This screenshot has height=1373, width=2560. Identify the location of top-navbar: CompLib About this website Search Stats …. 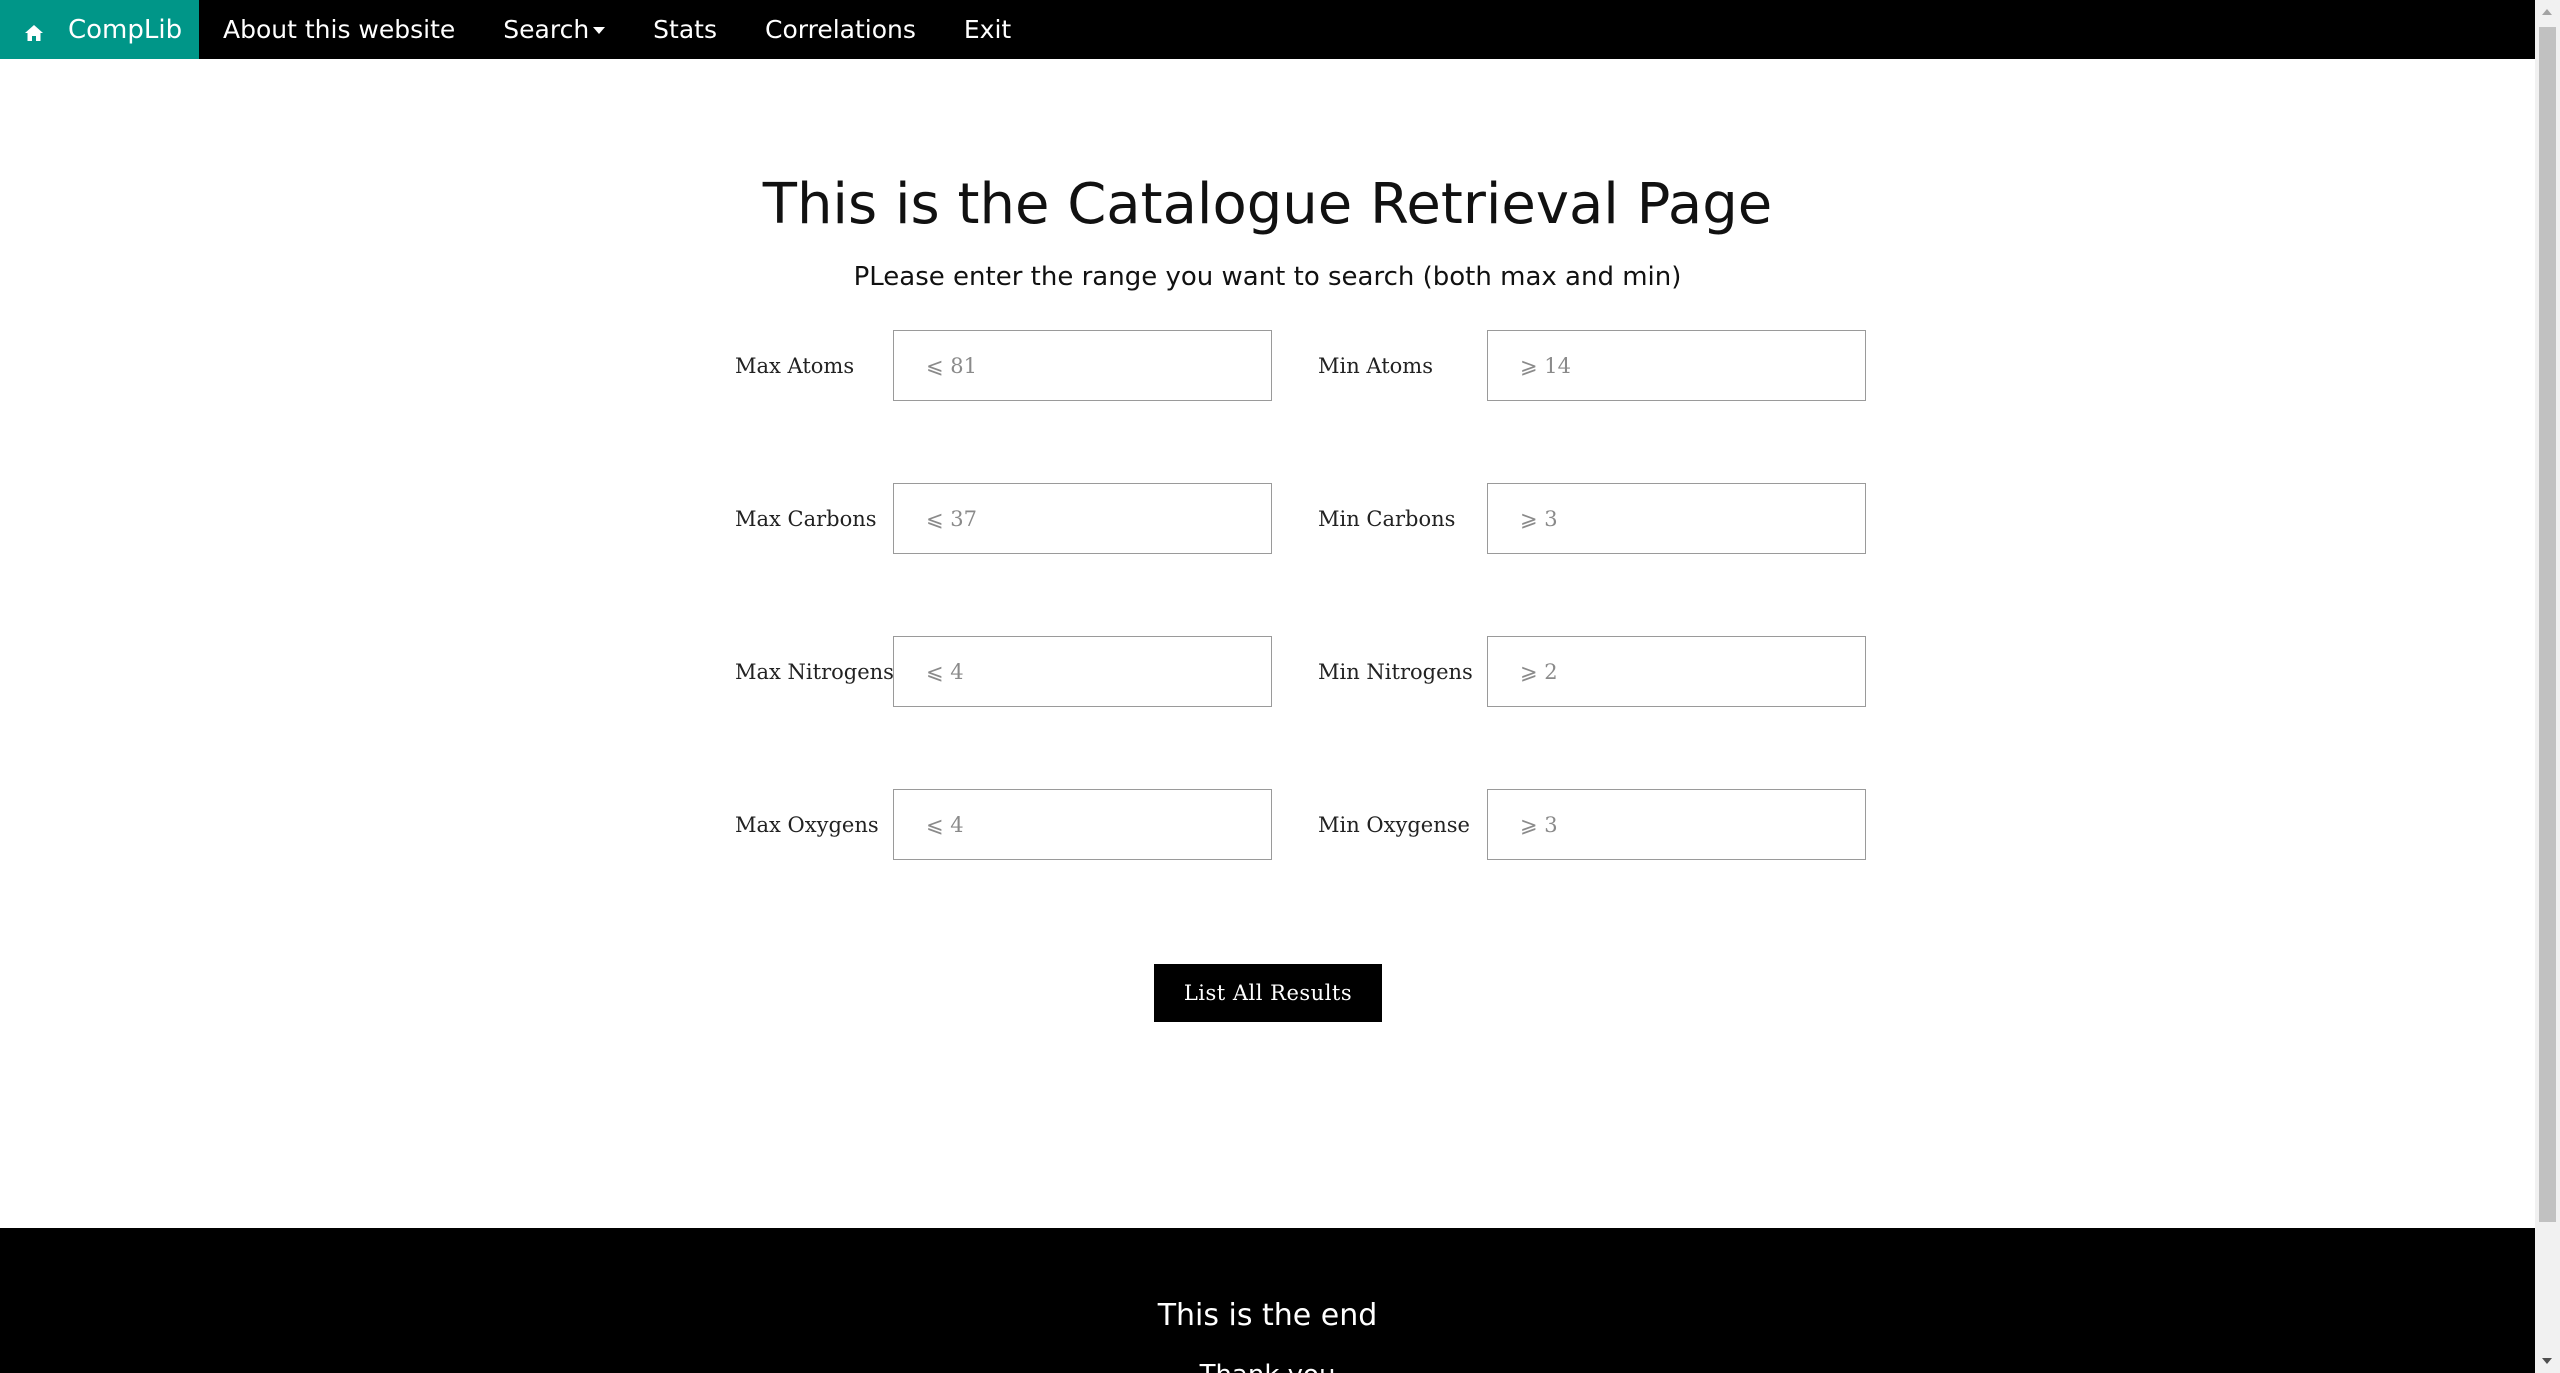
(1267, 29).